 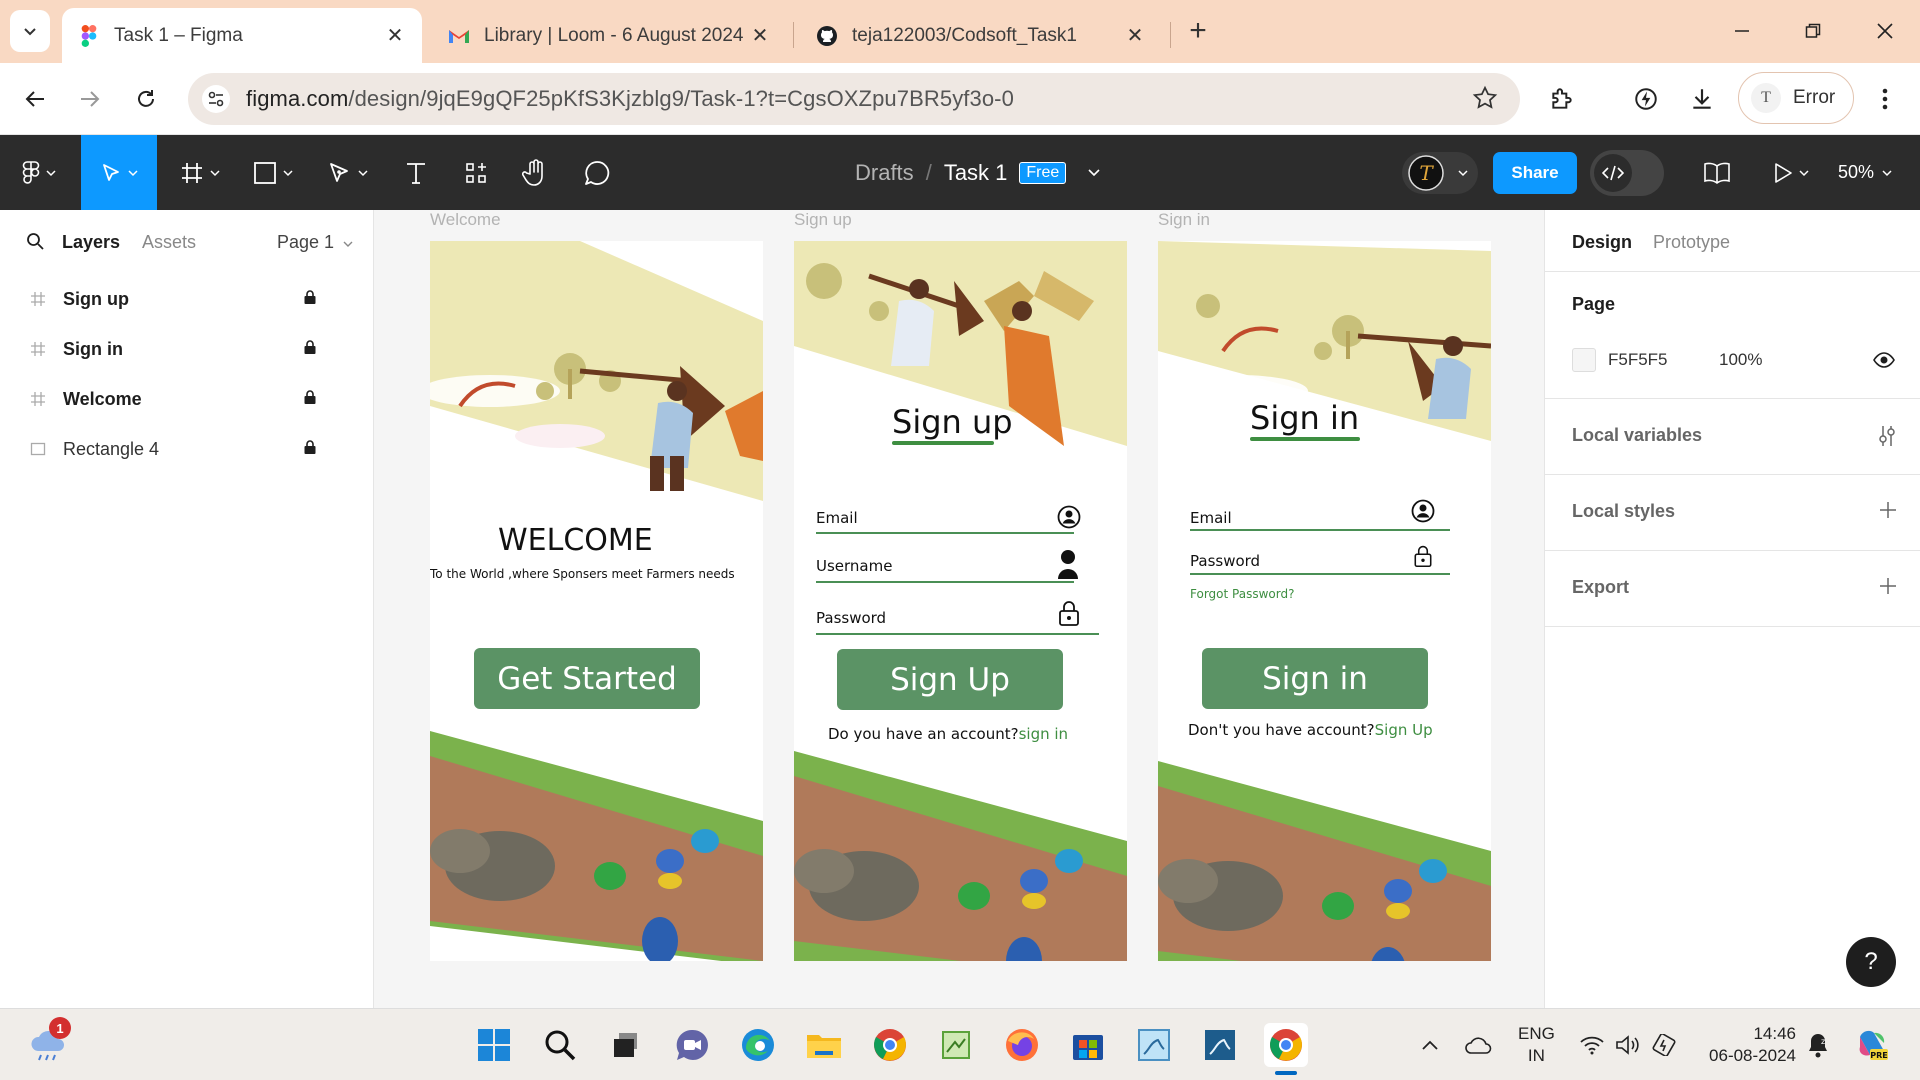 I want to click on tab-figma: Task 1 – Figma ✕, so click(x=242, y=35).